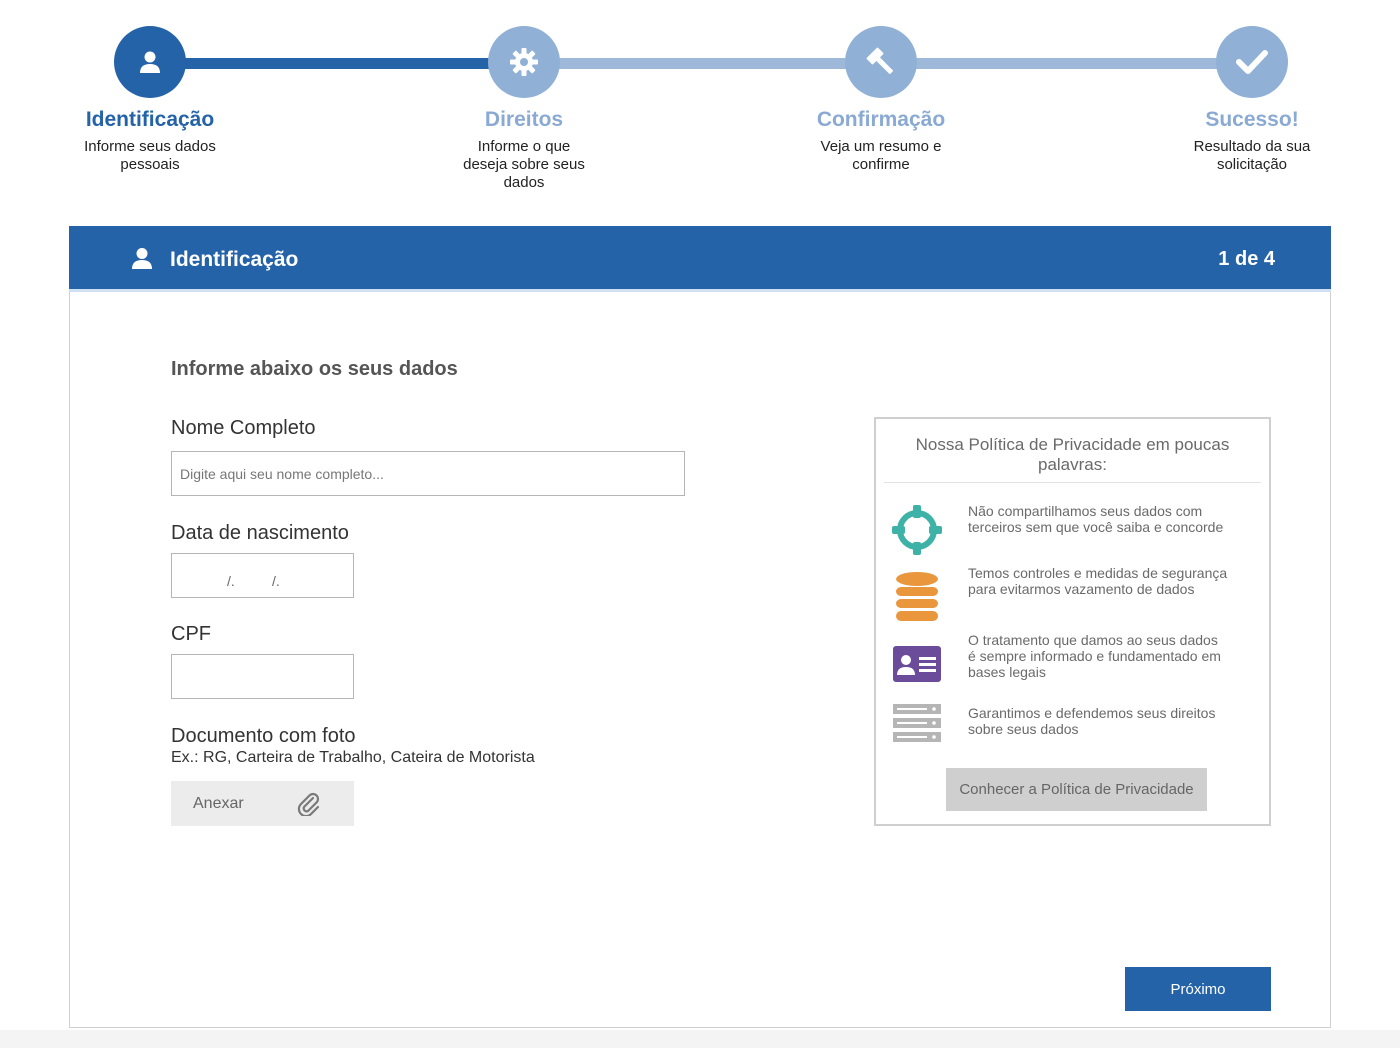 This screenshot has height=1048, width=1400. Describe the element at coordinates (1072, 482) in the screenshot. I see `divider` at that location.